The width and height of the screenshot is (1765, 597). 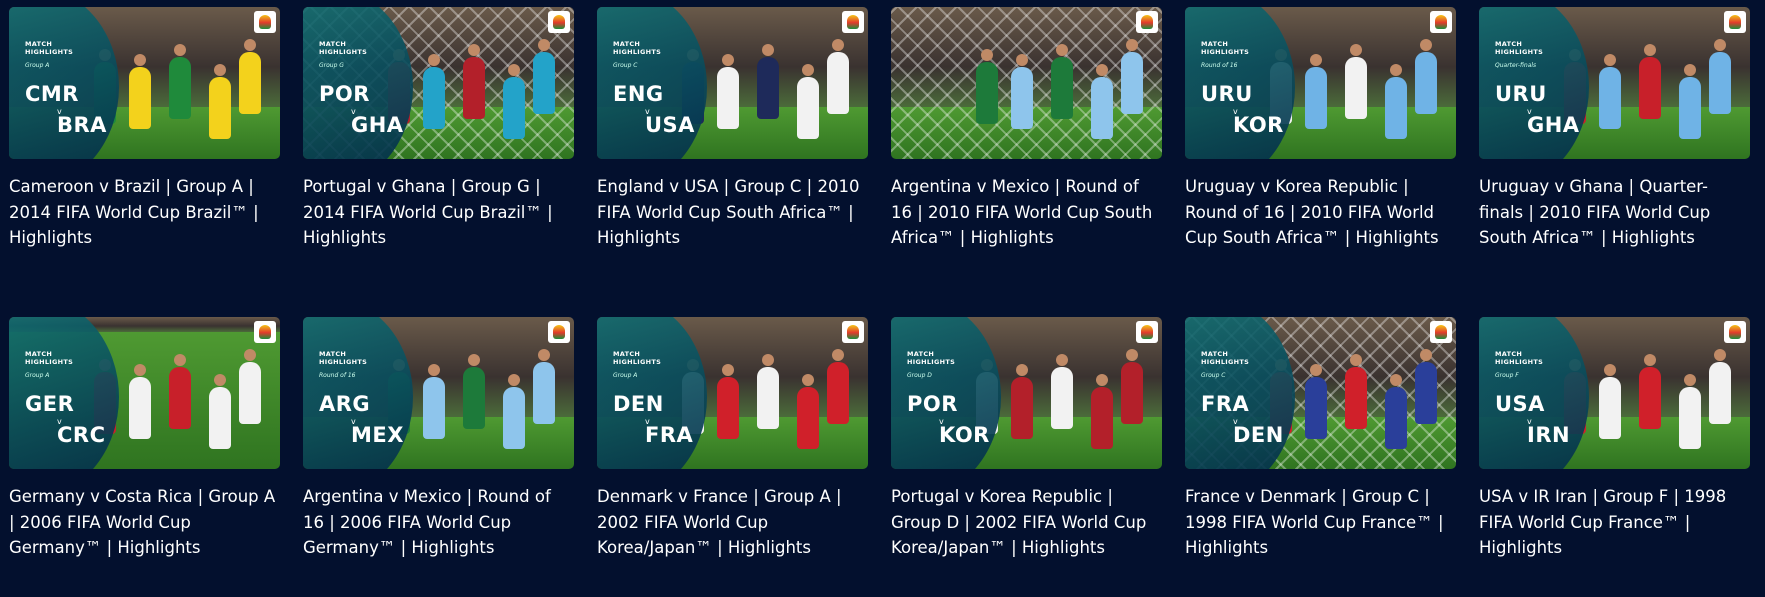 What do you see at coordinates (377, 435) in the screenshot?
I see `away-team-code: MEX` at bounding box center [377, 435].